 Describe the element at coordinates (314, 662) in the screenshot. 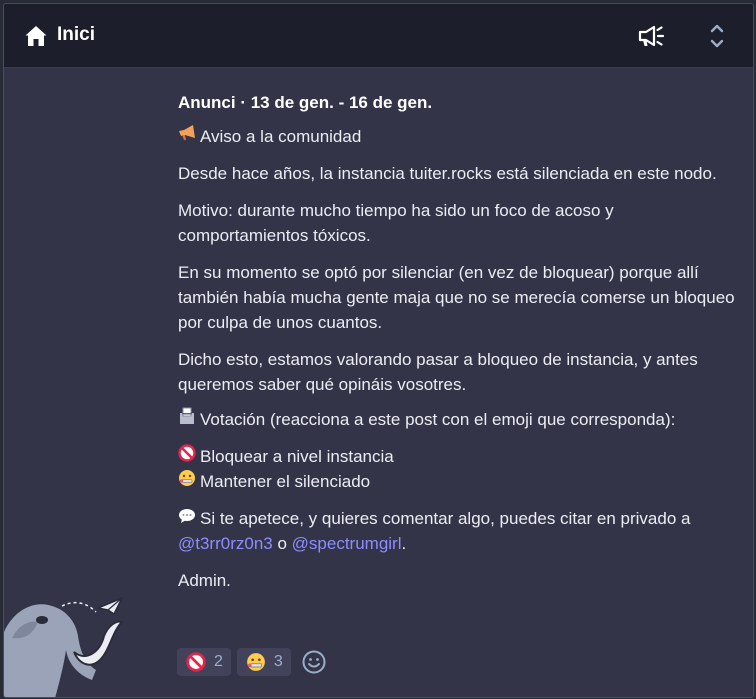

I see `add-reaction-smiley-icon` at that location.